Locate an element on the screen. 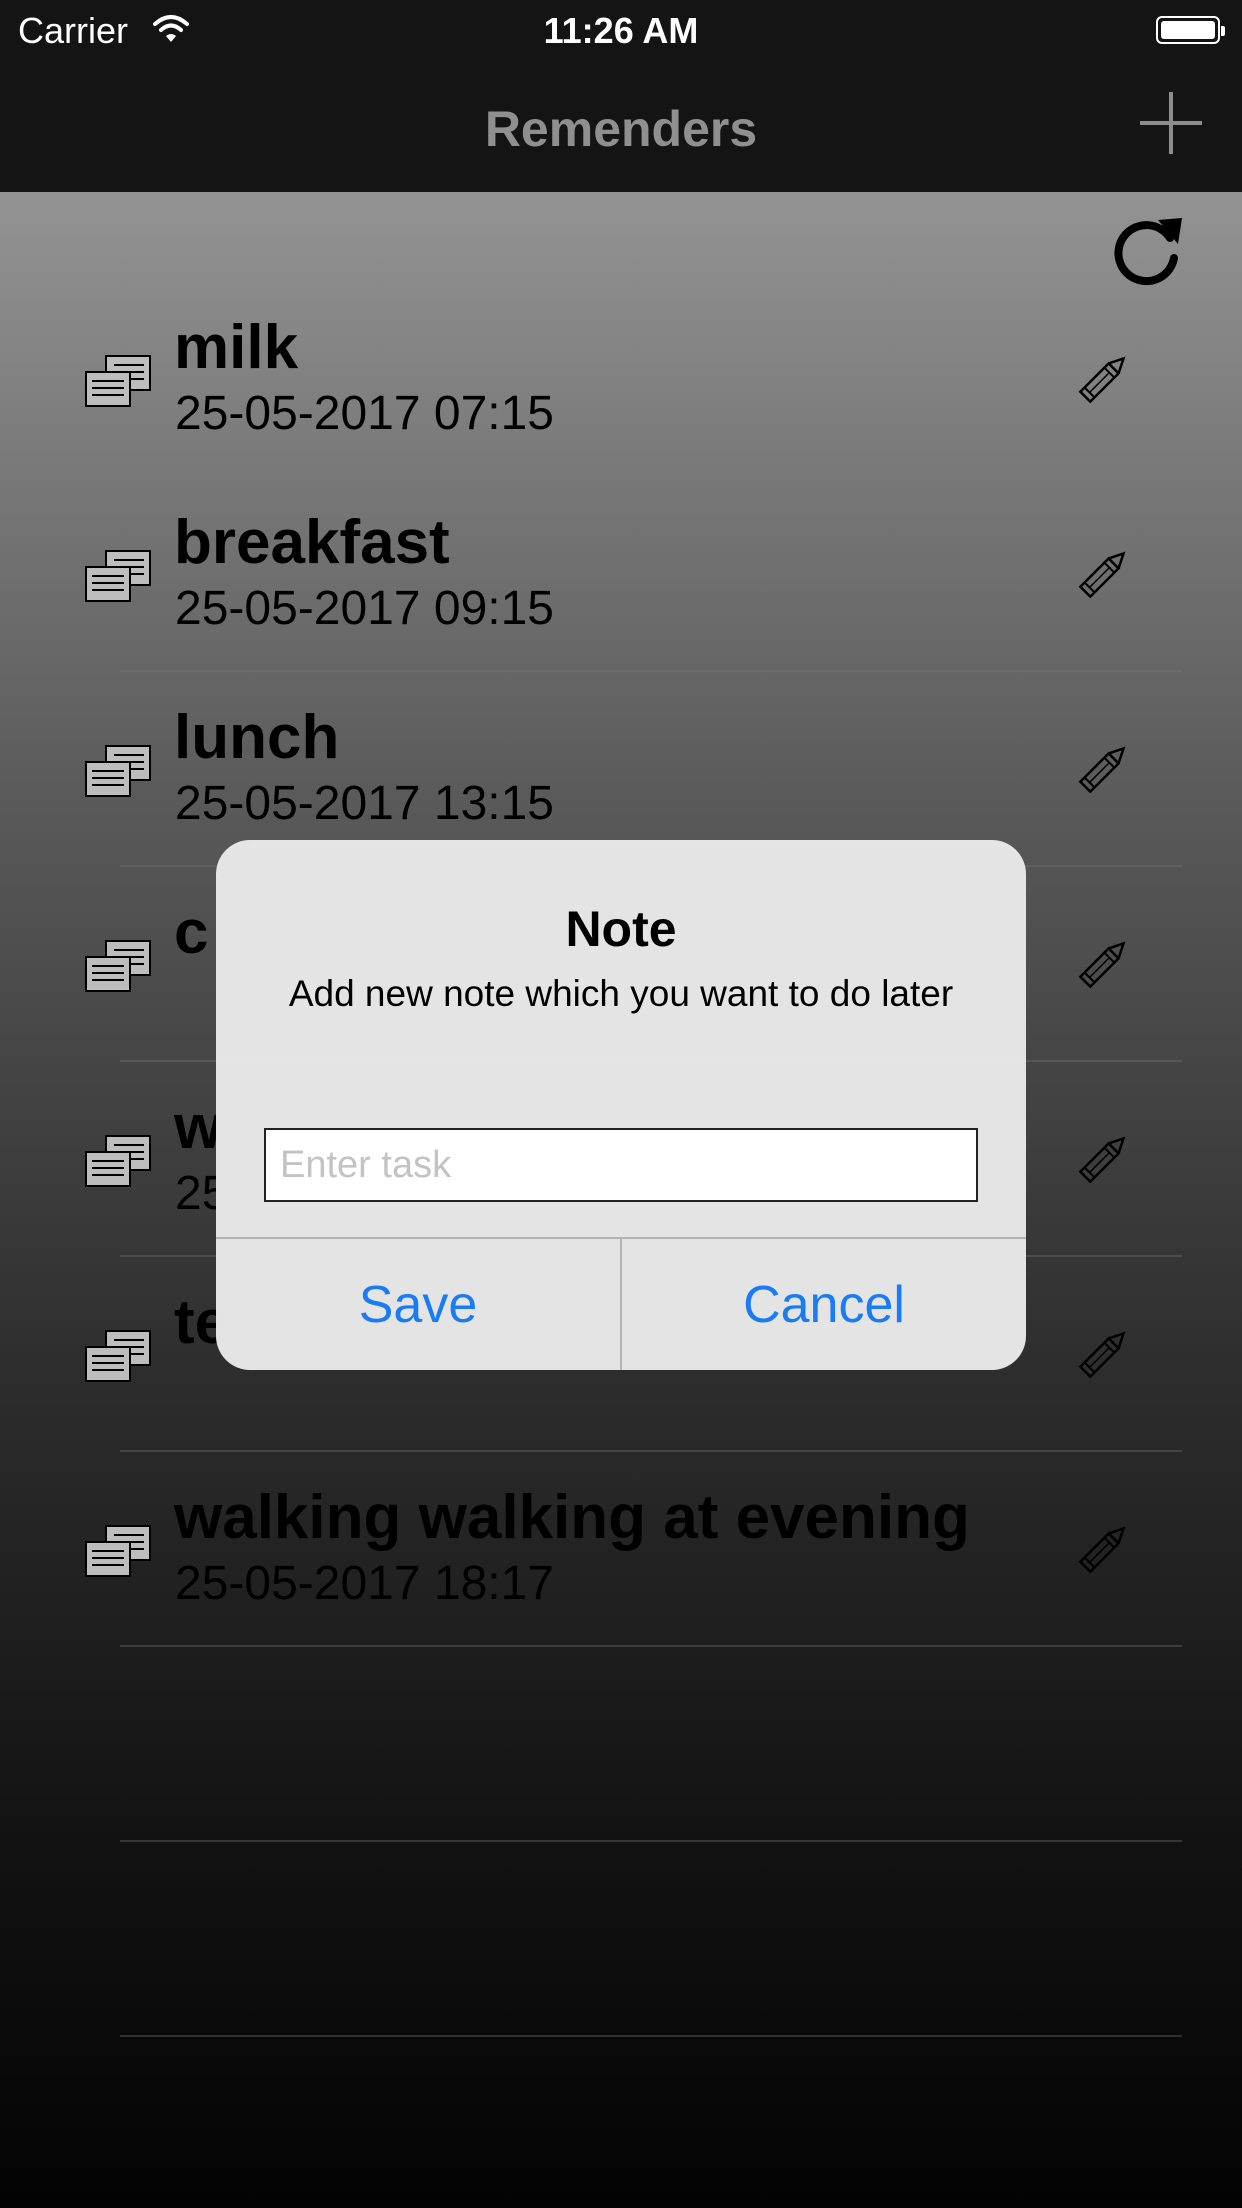 This screenshot has width=1242, height=2208. reminder-title: milk is located at coordinates (236, 347).